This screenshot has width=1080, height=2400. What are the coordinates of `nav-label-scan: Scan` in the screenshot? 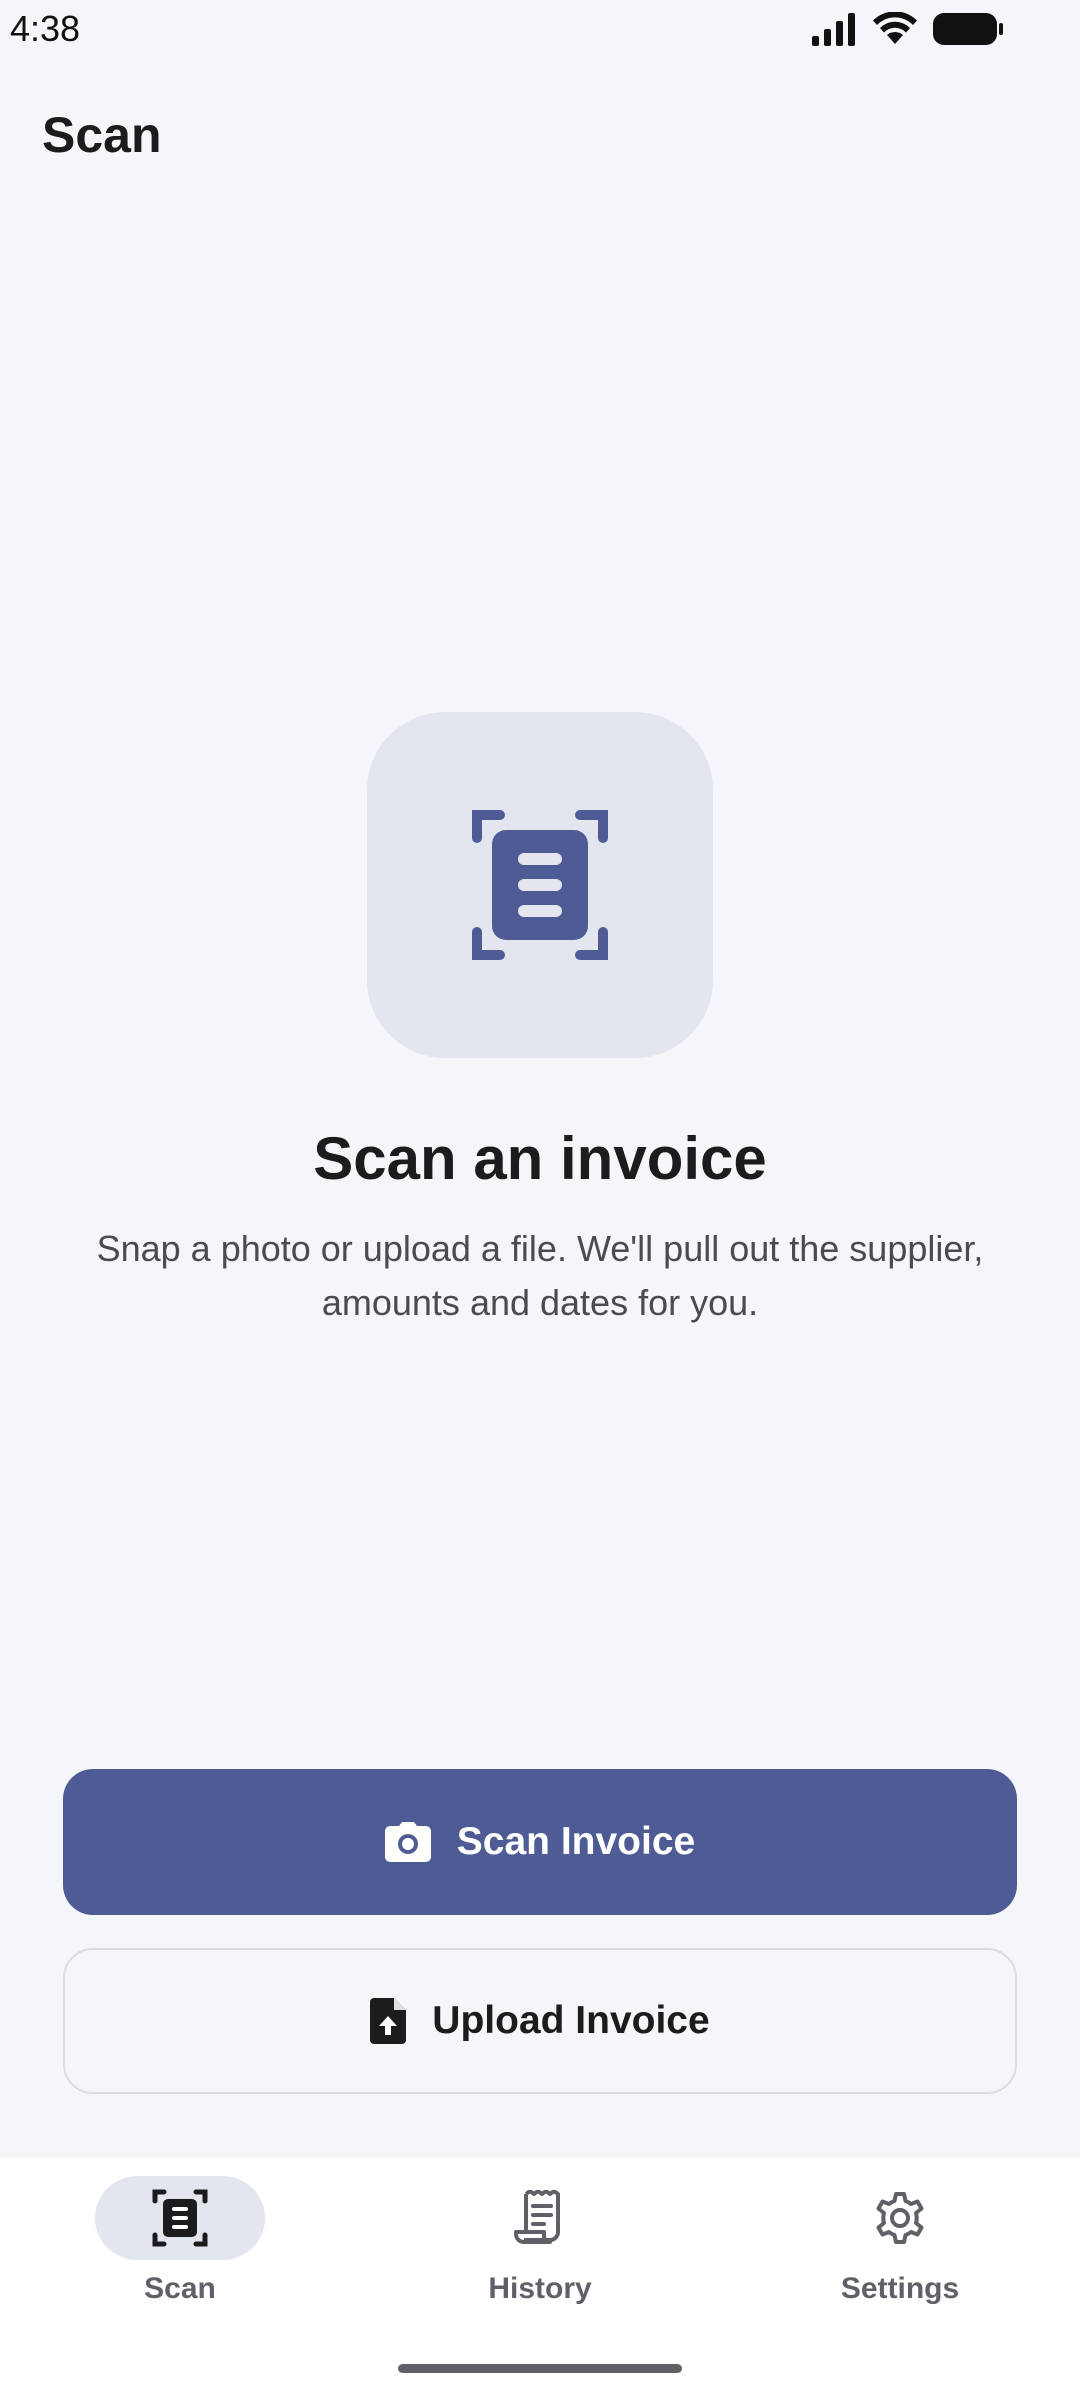 It's located at (180, 2288).